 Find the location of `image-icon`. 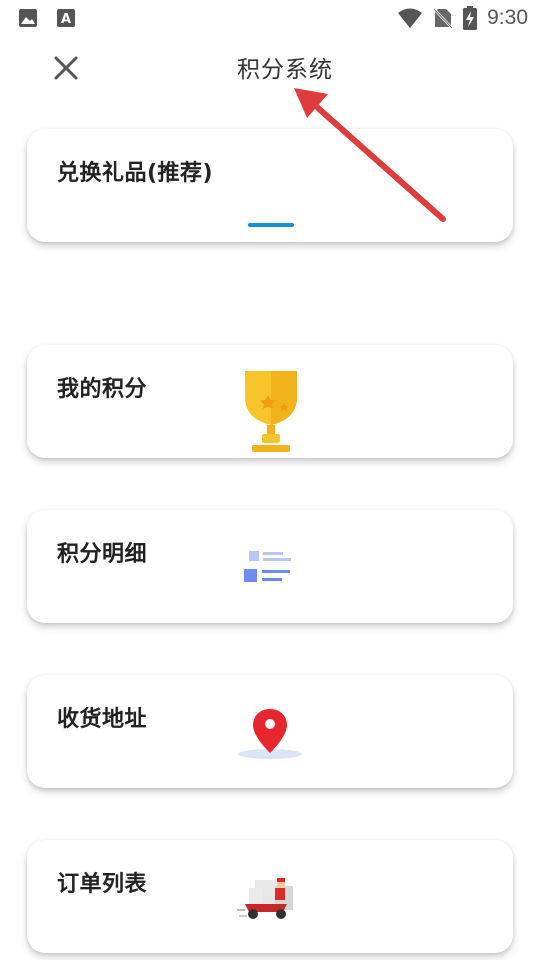

image-icon is located at coordinates (28, 18).